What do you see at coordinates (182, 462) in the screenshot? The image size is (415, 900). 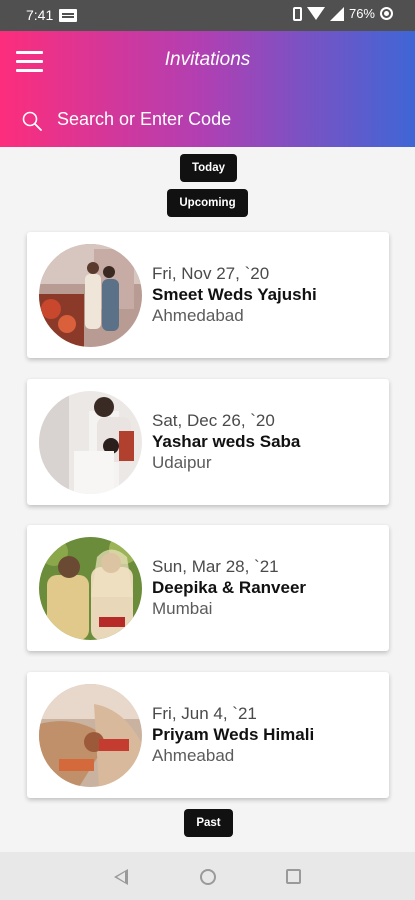 I see `invitation-city: Udaipur` at bounding box center [182, 462].